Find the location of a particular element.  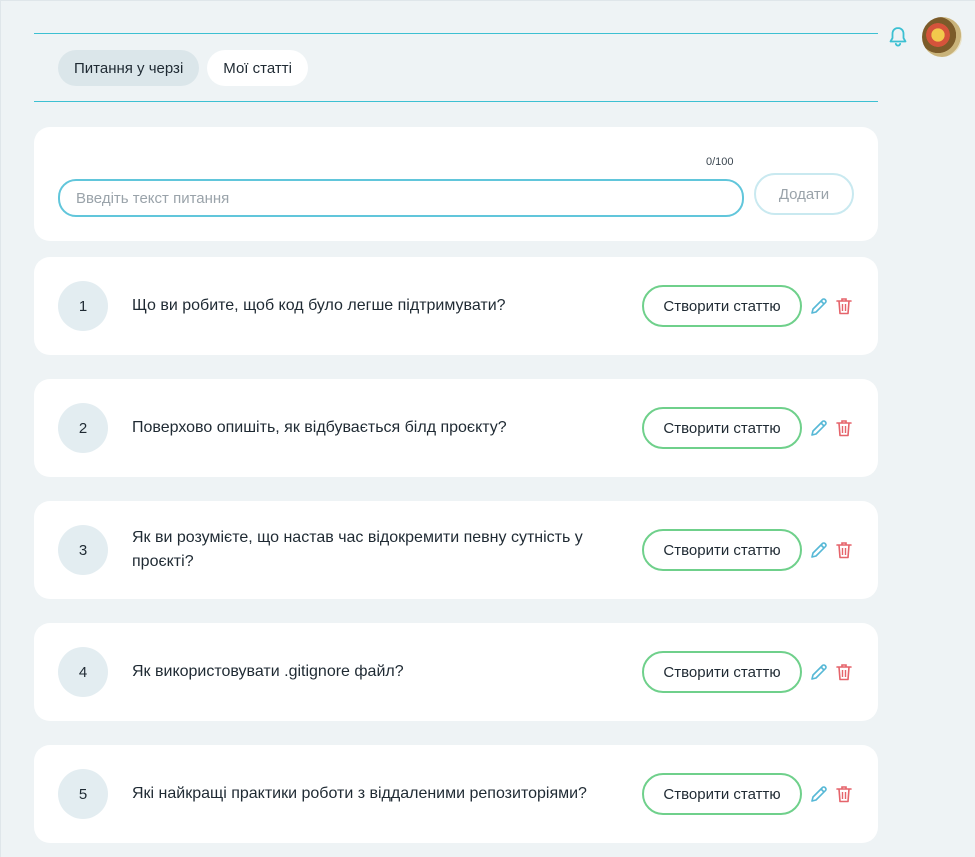

header-divider-top is located at coordinates (456, 33).